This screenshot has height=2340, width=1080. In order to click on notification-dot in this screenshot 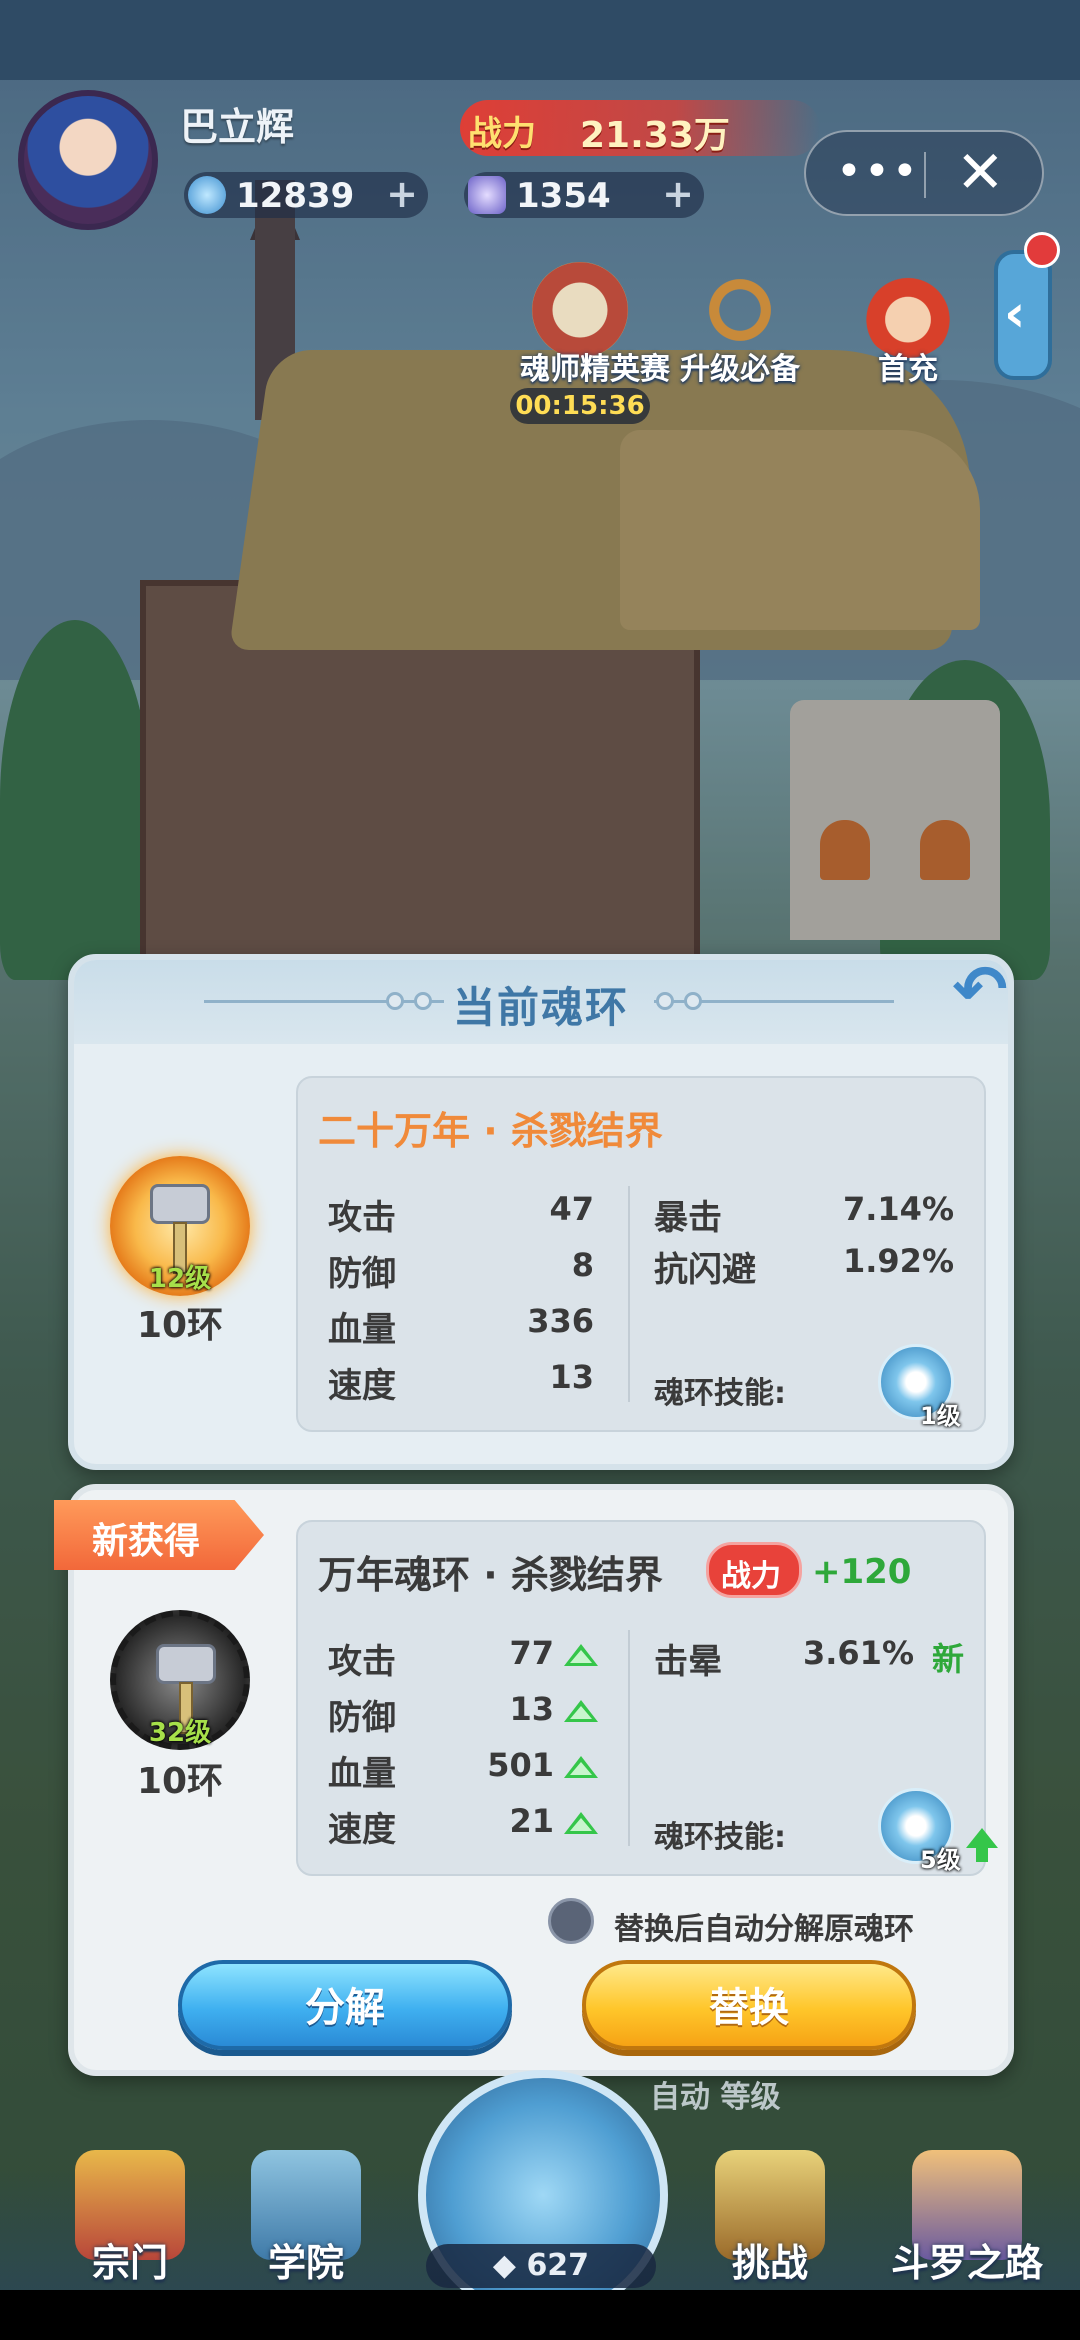, I will do `click(1042, 250)`.